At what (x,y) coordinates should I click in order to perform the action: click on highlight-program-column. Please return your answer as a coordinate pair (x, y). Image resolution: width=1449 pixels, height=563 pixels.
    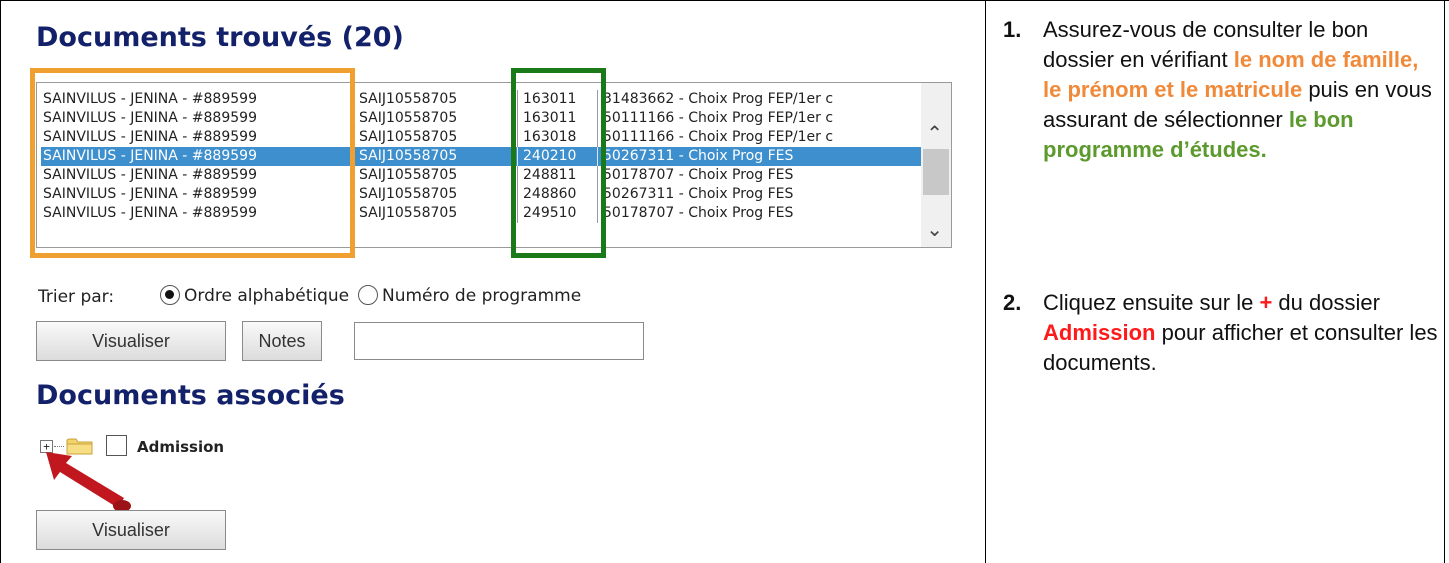
    Looking at the image, I should click on (558, 163).